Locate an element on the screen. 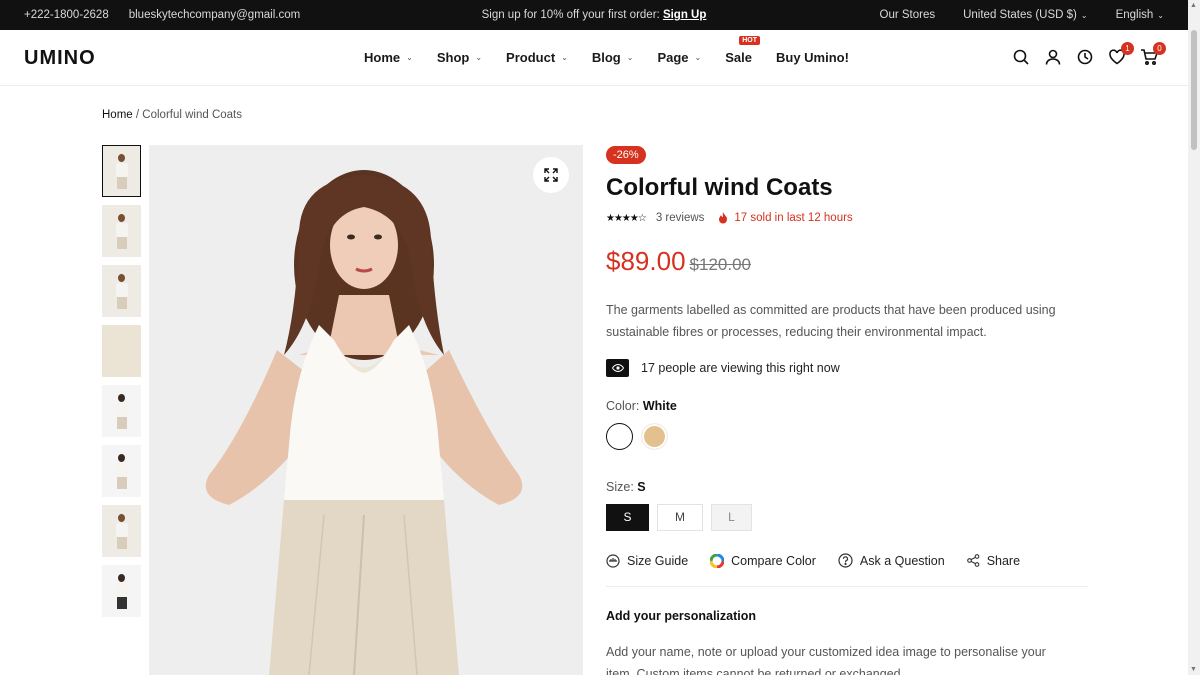 The height and width of the screenshot is (675, 1200). size-option-l: L is located at coordinates (731, 517).